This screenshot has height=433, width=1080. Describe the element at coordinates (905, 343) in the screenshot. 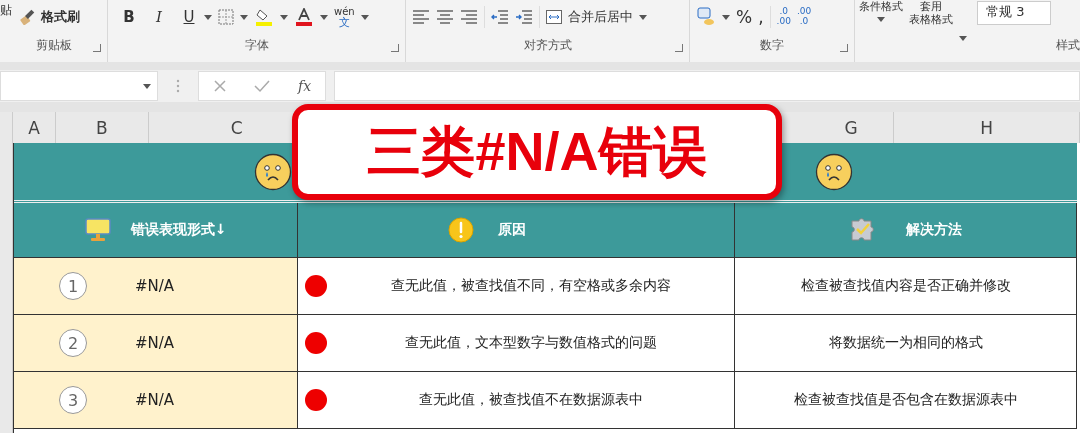

I see `solution-text: 将数据统一为相同的格式` at that location.